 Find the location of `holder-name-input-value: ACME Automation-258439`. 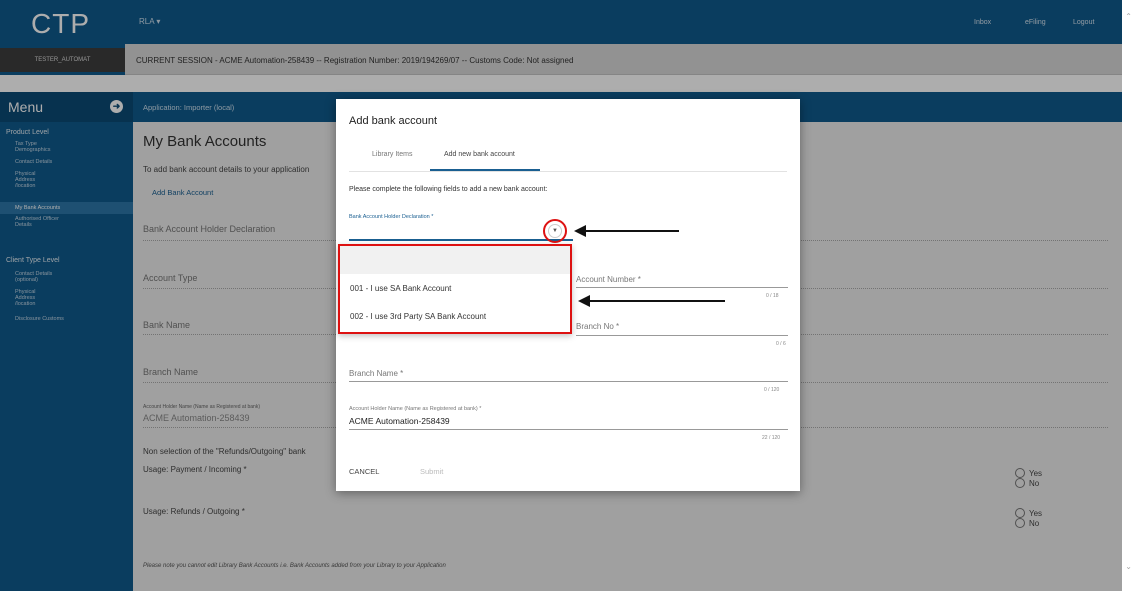

holder-name-input-value: ACME Automation-258439 is located at coordinates (399, 421).